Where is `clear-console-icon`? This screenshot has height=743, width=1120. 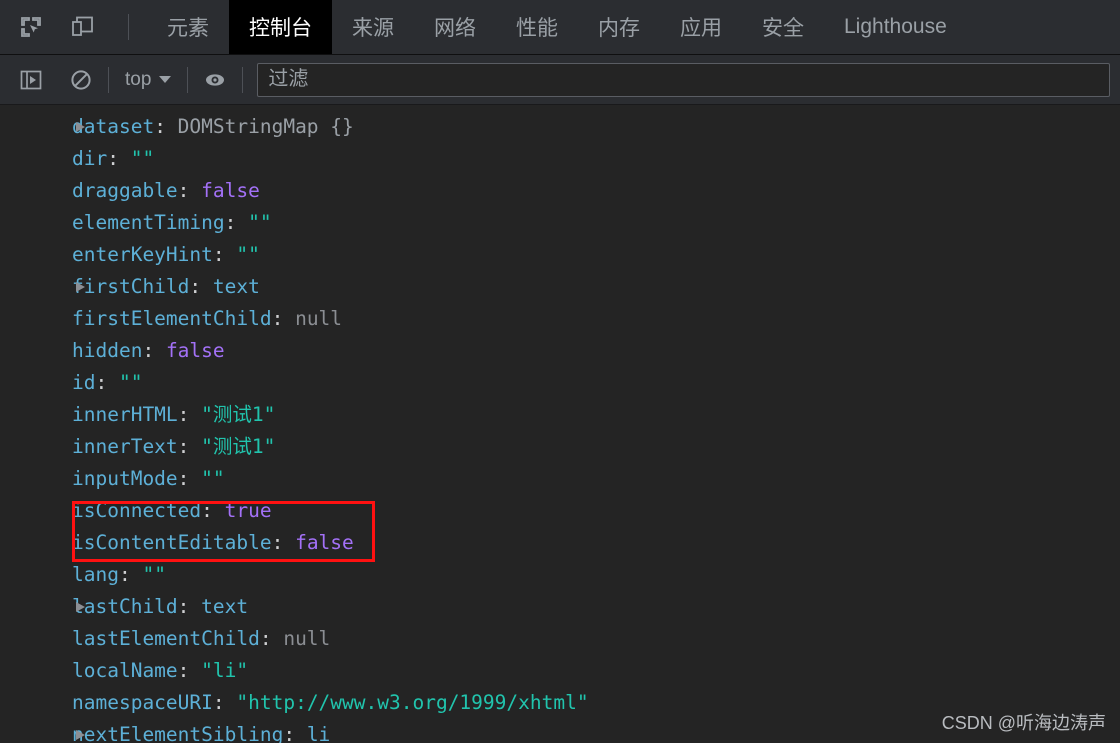
clear-console-icon is located at coordinates (81, 80).